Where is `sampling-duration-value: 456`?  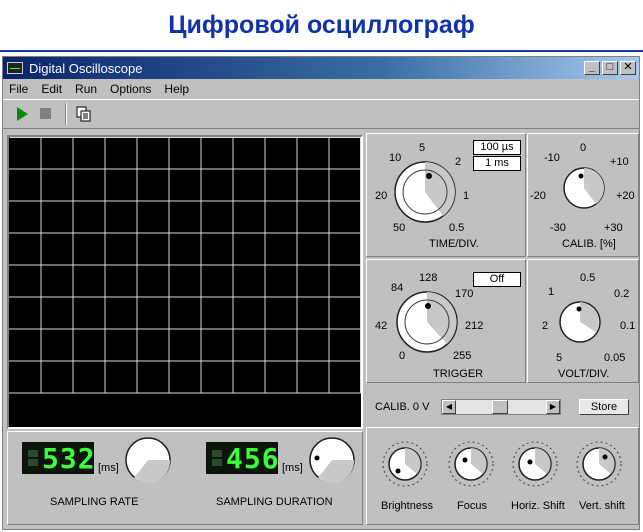
sampling-duration-value: 456 is located at coordinates (253, 458).